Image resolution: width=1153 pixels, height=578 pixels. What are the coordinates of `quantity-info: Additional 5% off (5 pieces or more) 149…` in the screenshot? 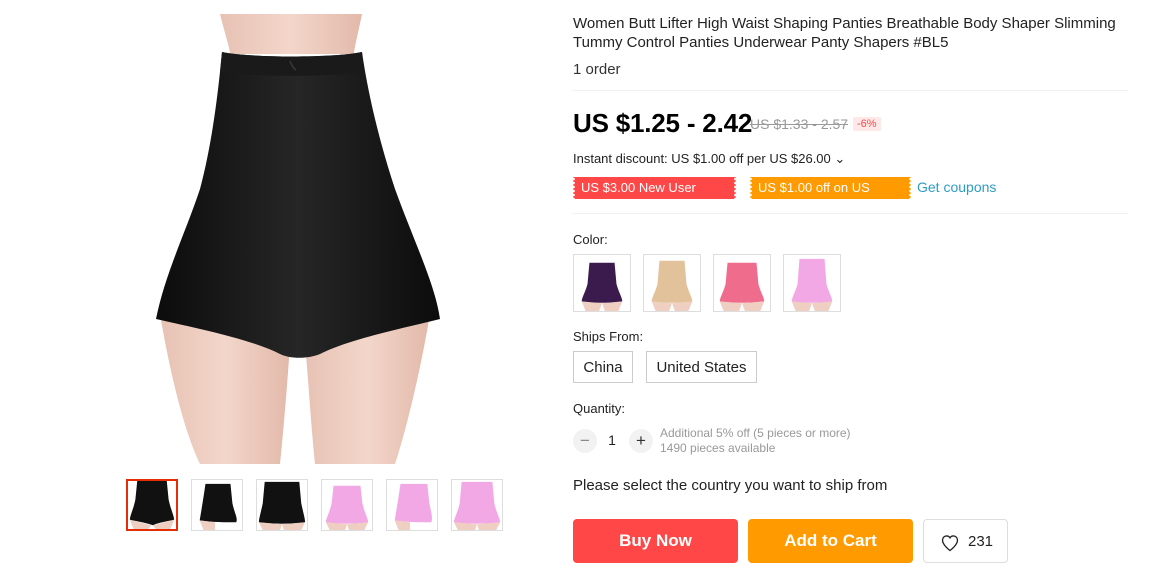 It's located at (755, 441).